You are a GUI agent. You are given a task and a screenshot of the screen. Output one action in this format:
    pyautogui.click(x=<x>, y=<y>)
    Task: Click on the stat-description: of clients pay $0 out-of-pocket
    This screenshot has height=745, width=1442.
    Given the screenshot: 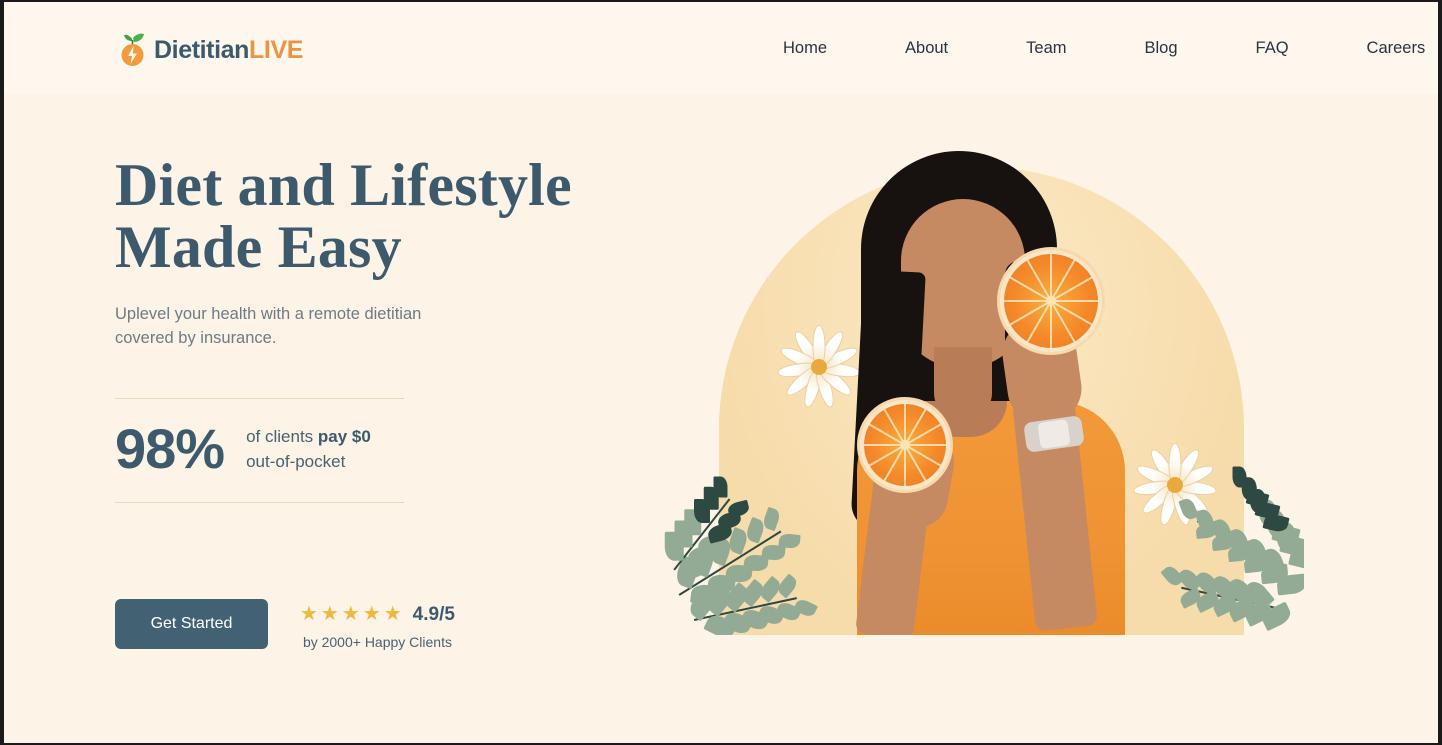 What is the action you would take?
    pyautogui.click(x=308, y=449)
    